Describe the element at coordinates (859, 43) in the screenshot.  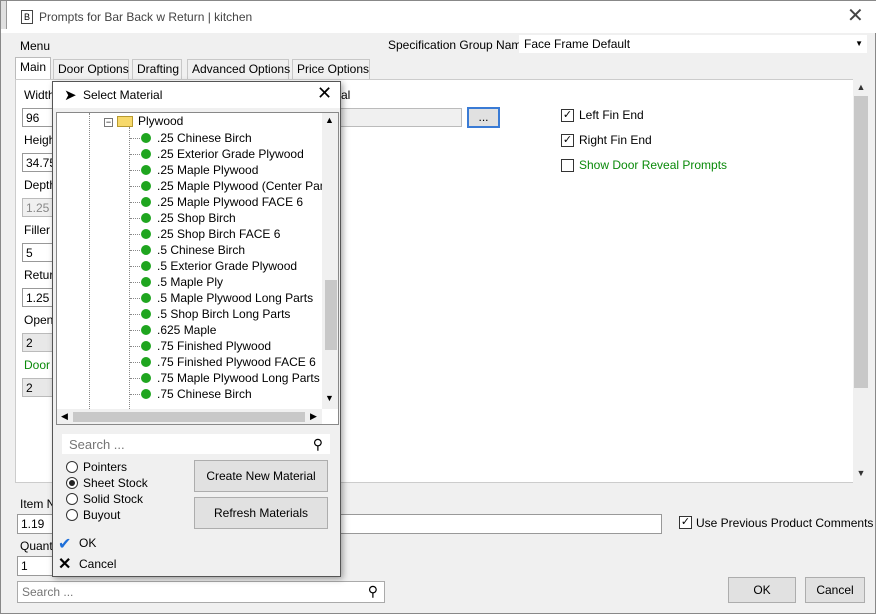
I see `chevron-down-icon: ▼` at that location.